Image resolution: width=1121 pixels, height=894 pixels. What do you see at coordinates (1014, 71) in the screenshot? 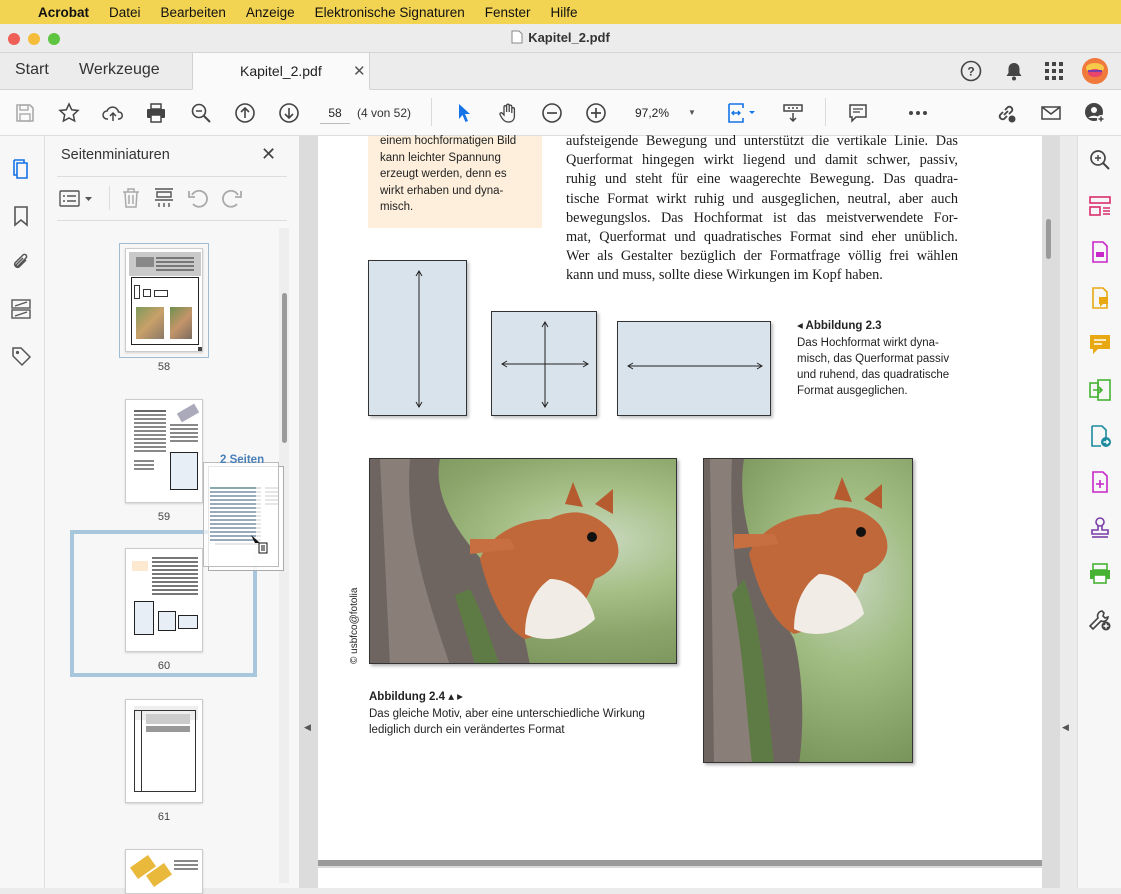
I see `notifications-bell-icon` at bounding box center [1014, 71].